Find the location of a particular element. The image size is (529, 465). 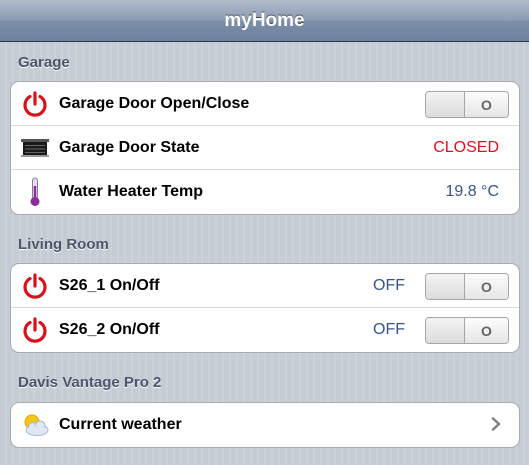

s26-1-switch: O is located at coordinates (467, 286).